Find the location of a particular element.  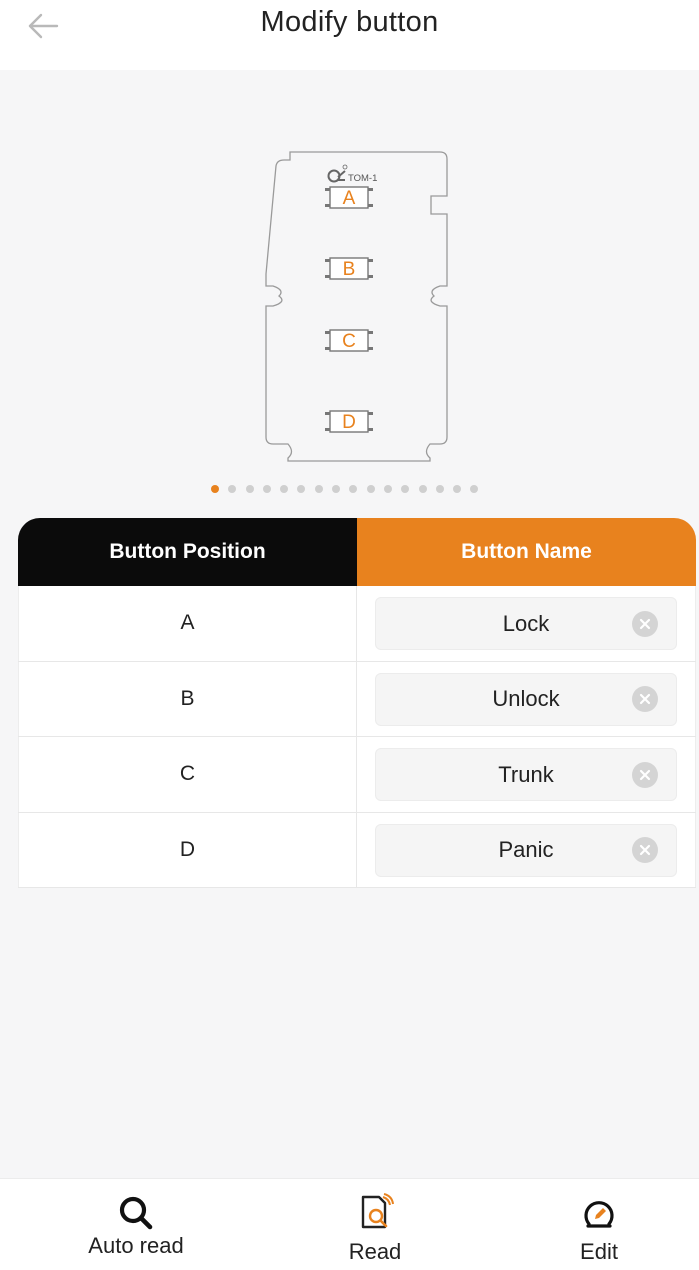

table-row: C is located at coordinates (357, 775).